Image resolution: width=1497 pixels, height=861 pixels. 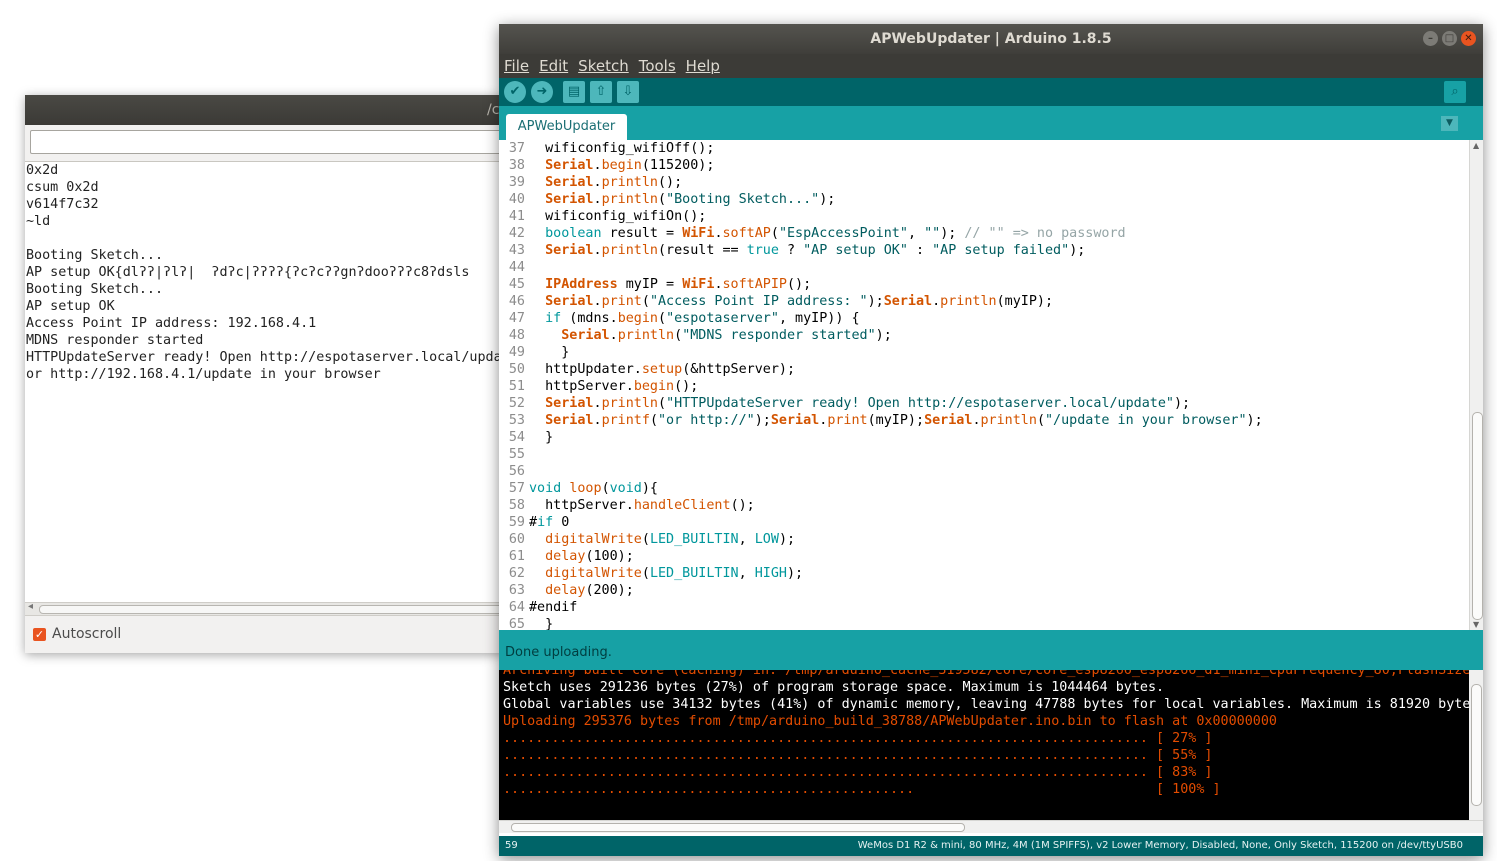 What do you see at coordinates (662, 369) in the screenshot?
I see `code-text: httpUpdater.setup(&httpServer);` at bounding box center [662, 369].